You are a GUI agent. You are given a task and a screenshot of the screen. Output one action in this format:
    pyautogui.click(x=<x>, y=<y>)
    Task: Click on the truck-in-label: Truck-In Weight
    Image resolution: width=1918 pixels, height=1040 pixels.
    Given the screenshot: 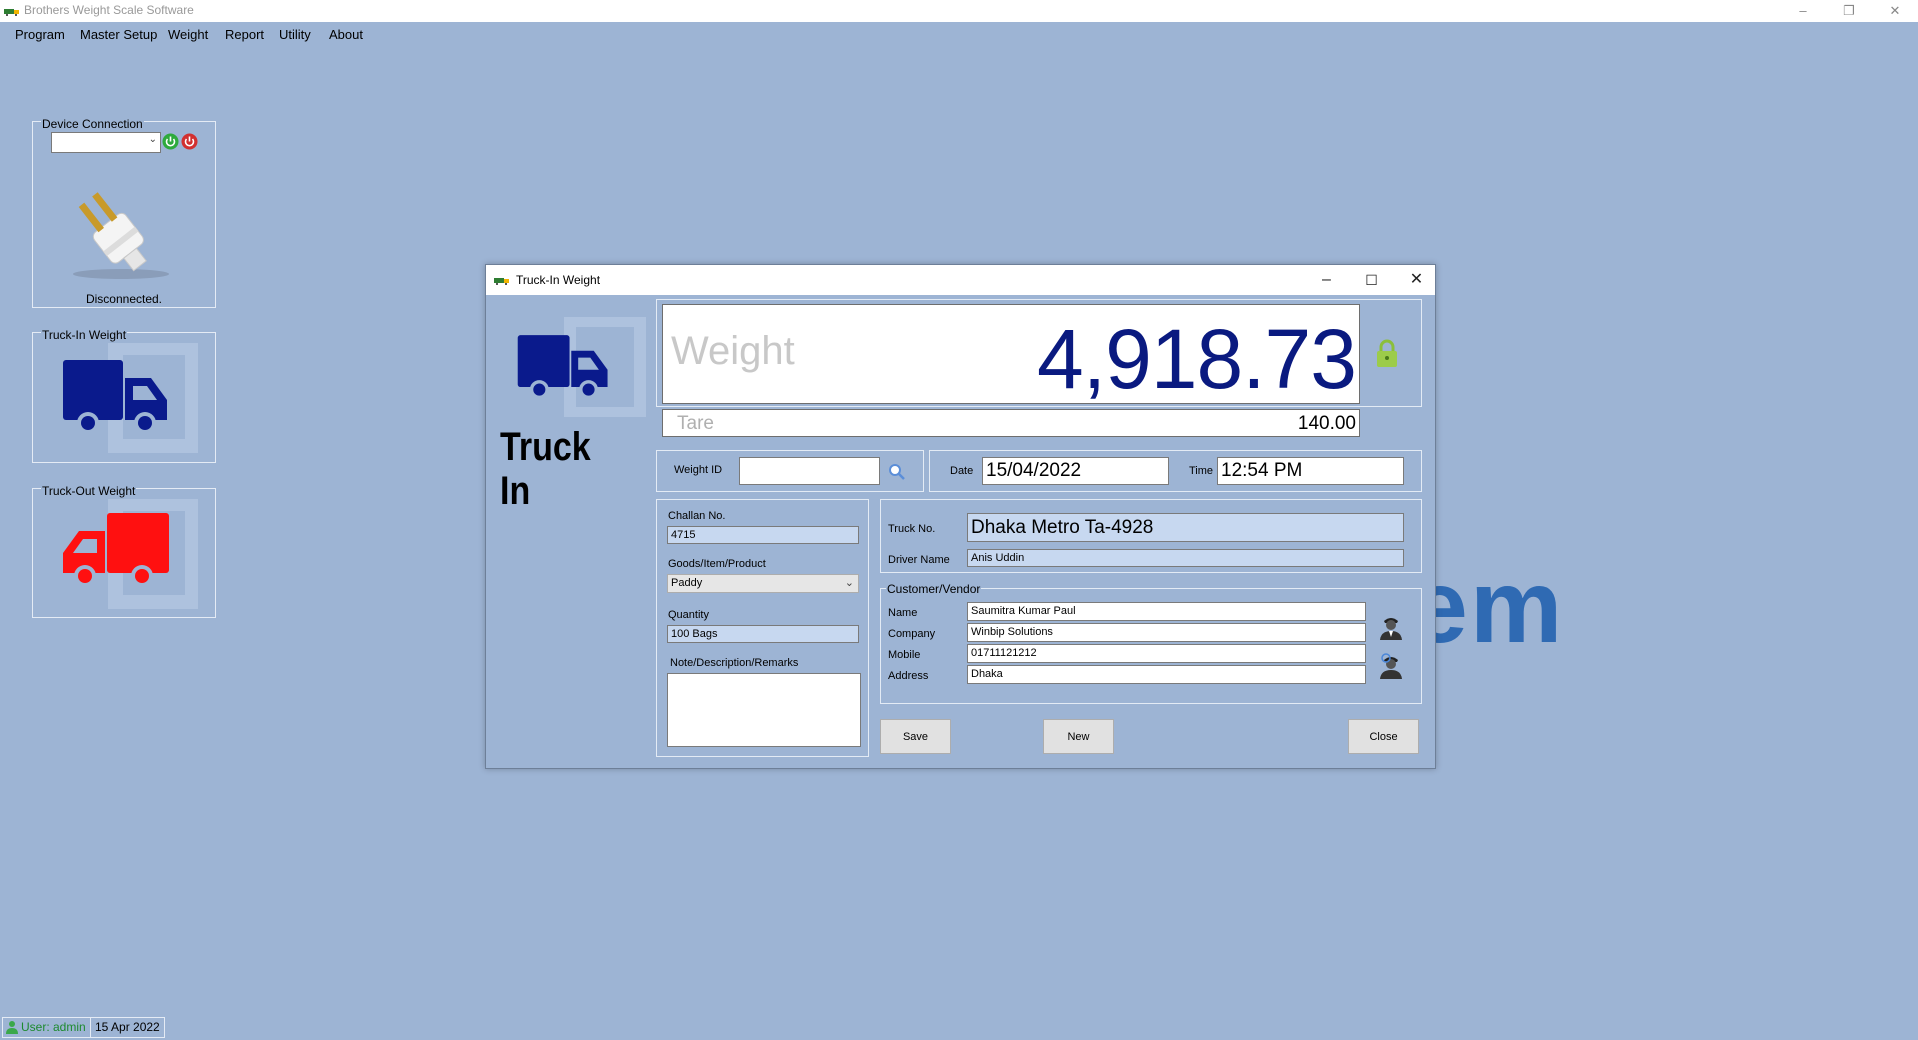 What is the action you would take?
    pyautogui.click(x=84, y=335)
    